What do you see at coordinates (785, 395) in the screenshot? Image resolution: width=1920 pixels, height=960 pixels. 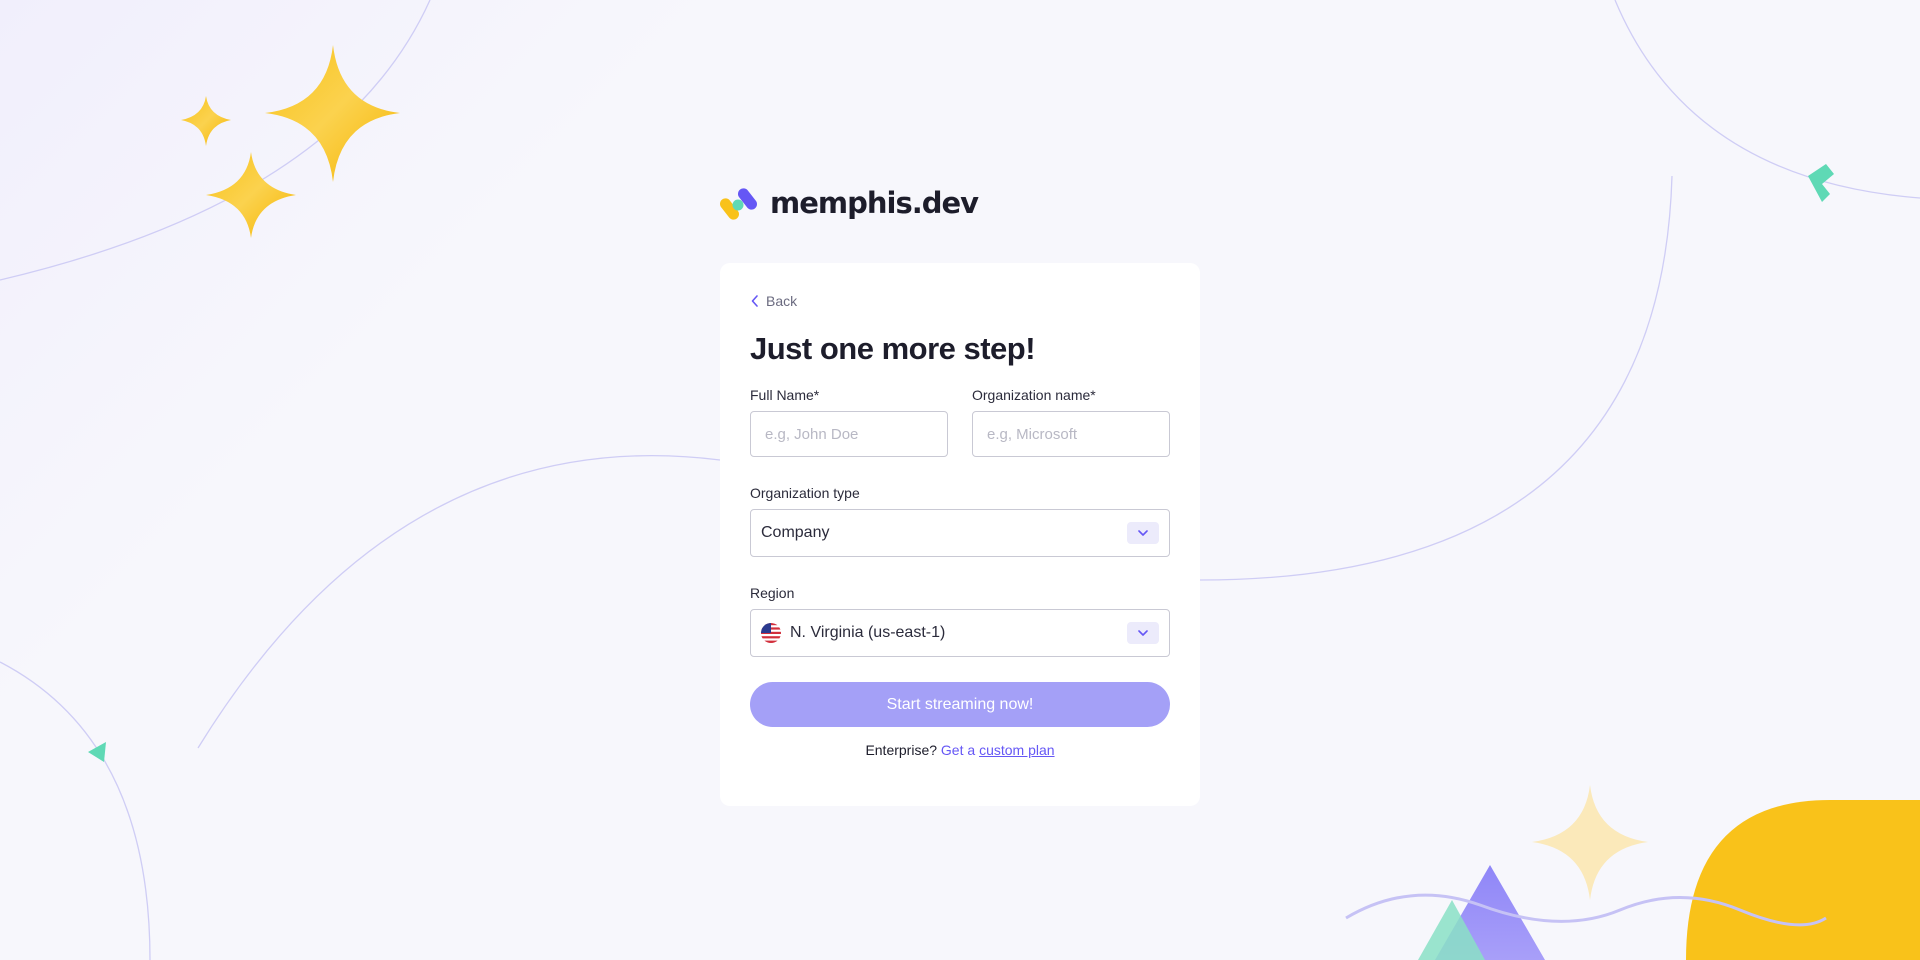 I see `full-name-label: Full Name*` at bounding box center [785, 395].